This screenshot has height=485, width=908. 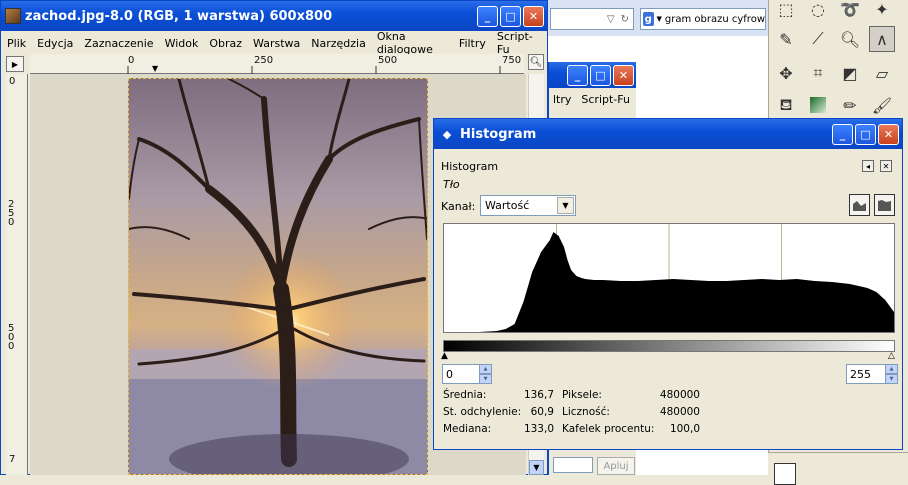 I want to click on quick-mask-toggle-button: ▶, so click(x=15, y=64).